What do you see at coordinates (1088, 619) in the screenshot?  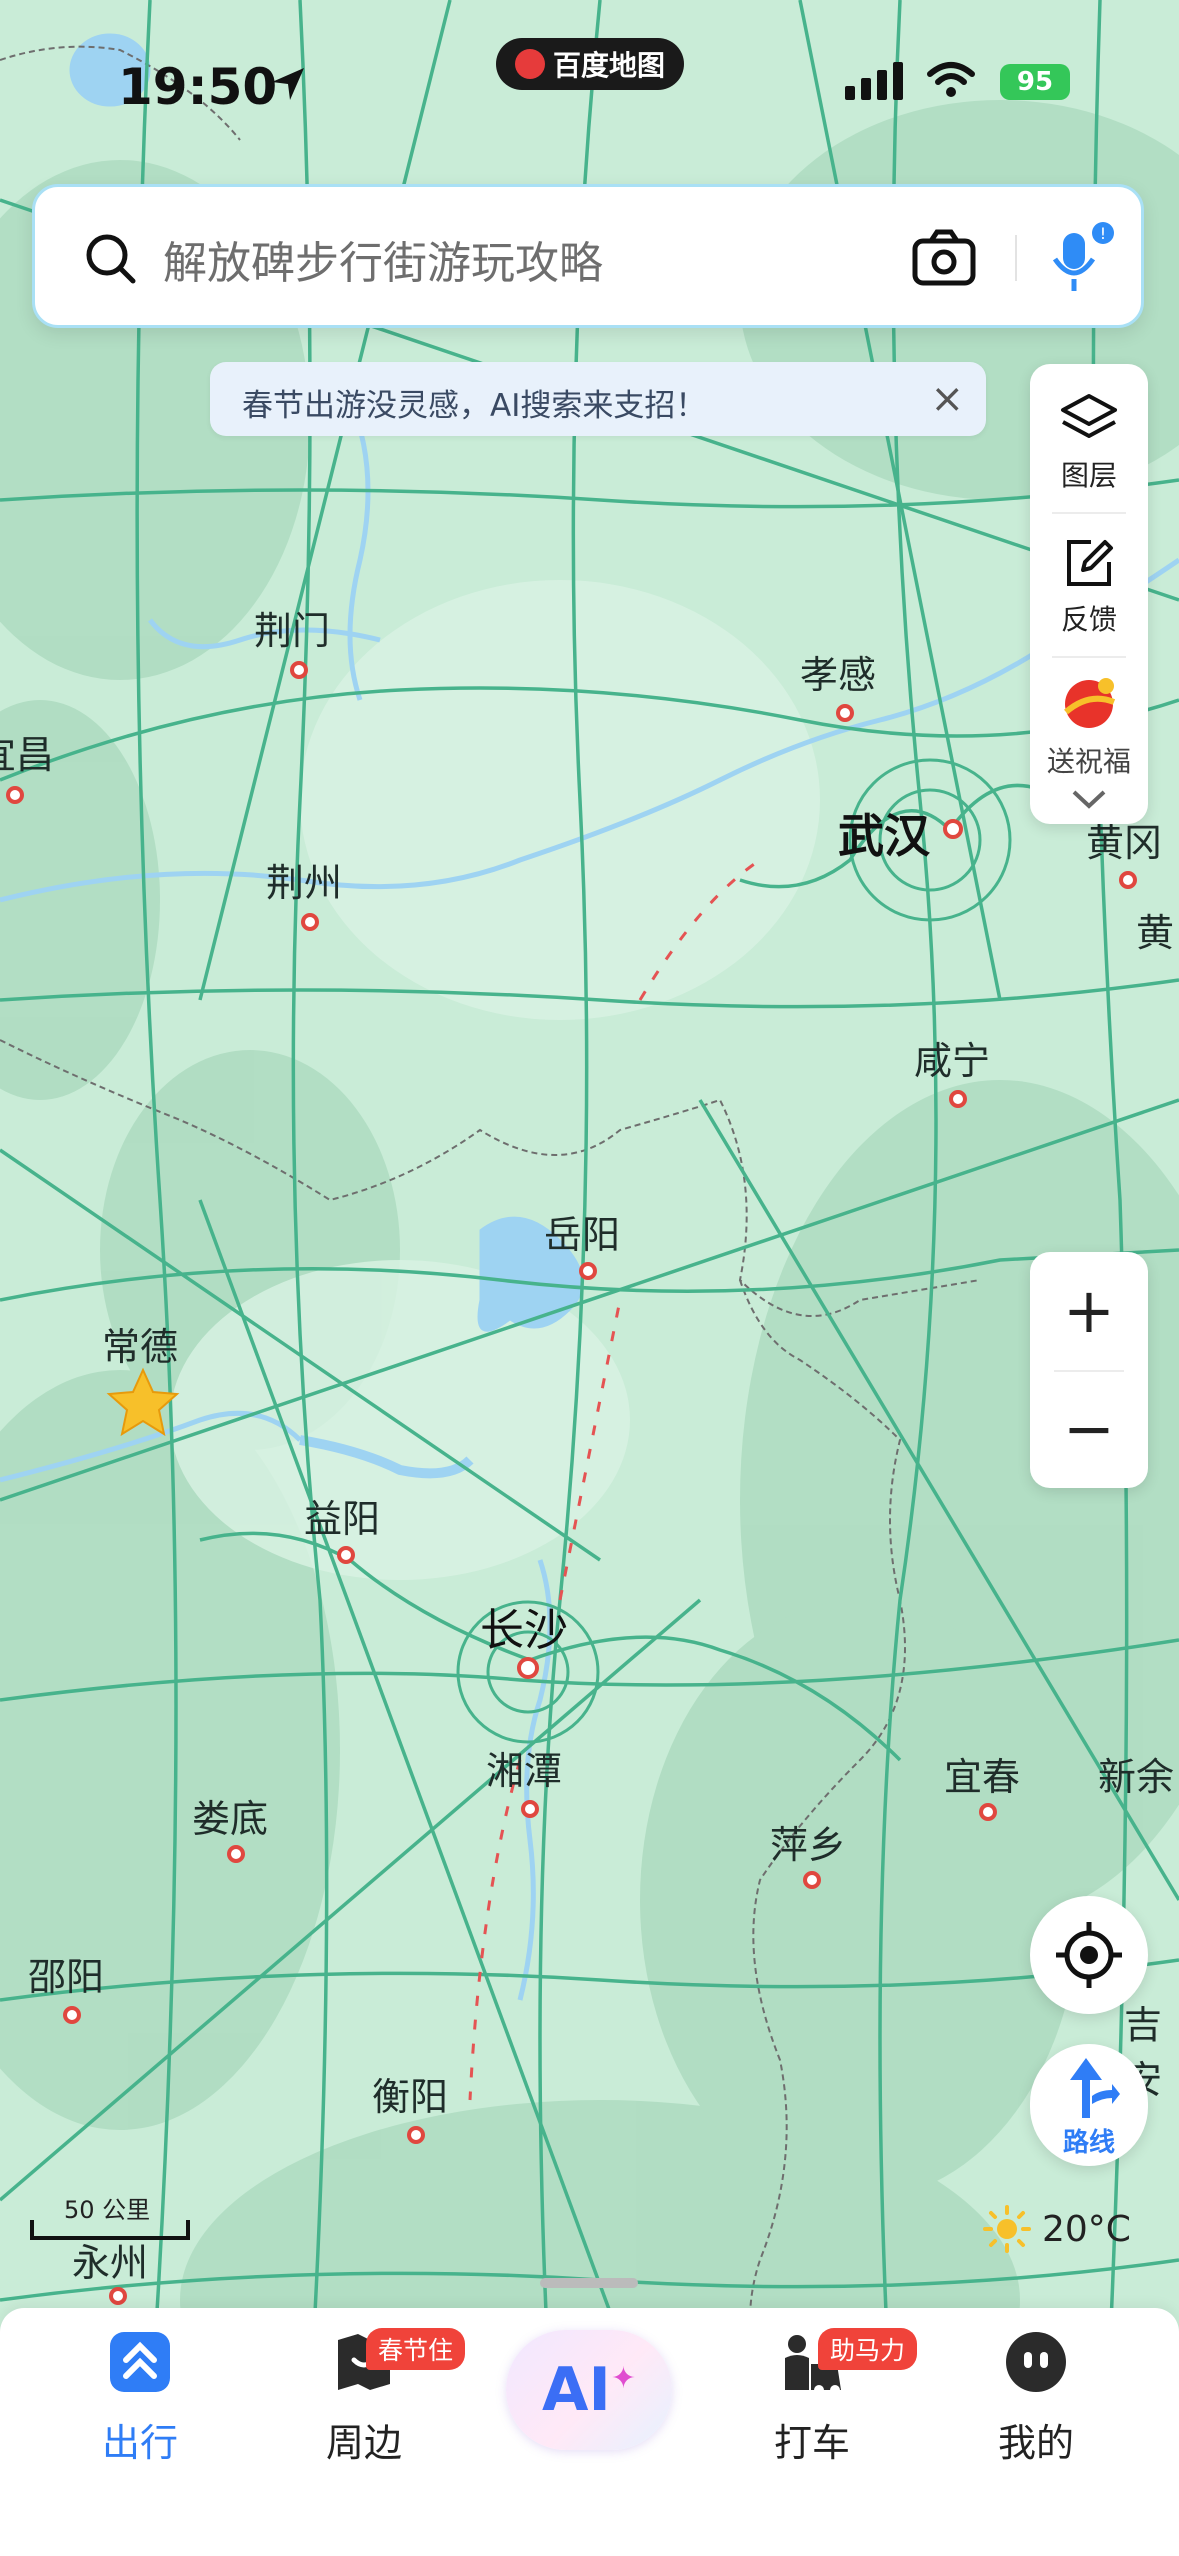 I see `feedback-label: 反馈` at bounding box center [1088, 619].